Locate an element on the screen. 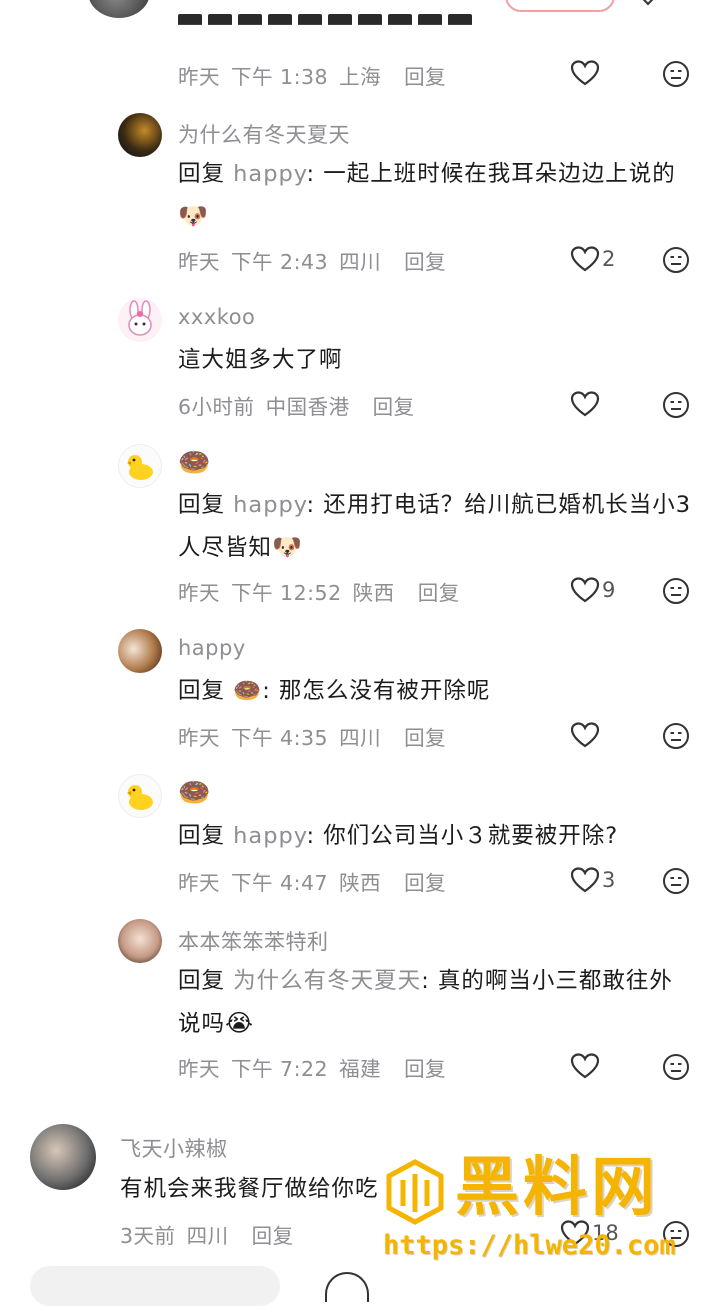  emoji-button-icon is located at coordinates (347, 1287).